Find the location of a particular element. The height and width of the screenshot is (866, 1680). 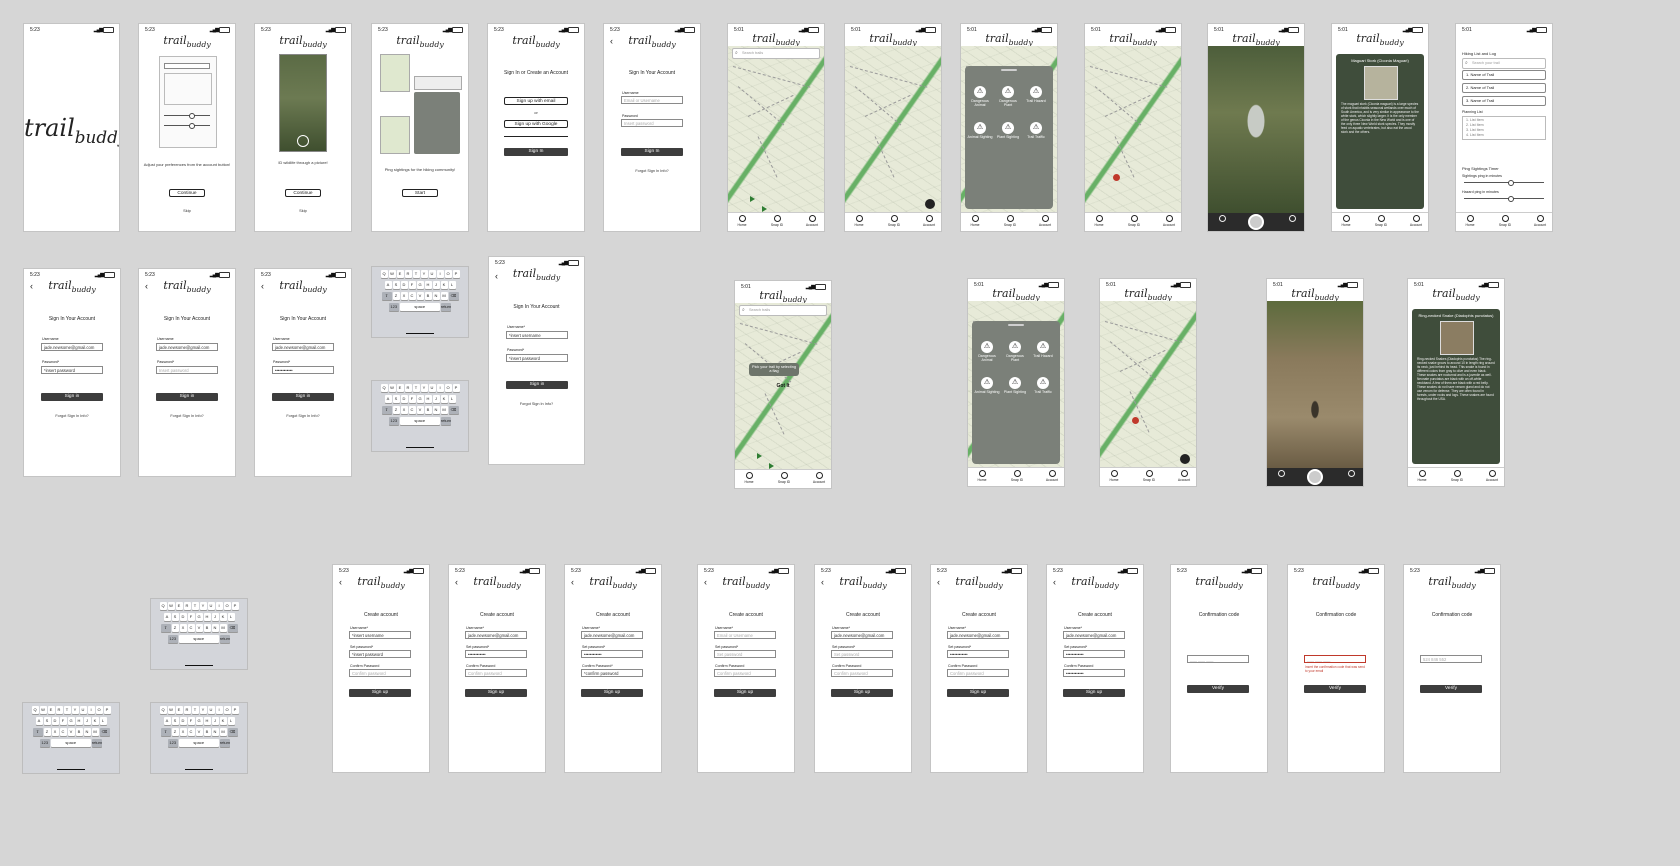

key-a: A is located at coordinates (167, 721).